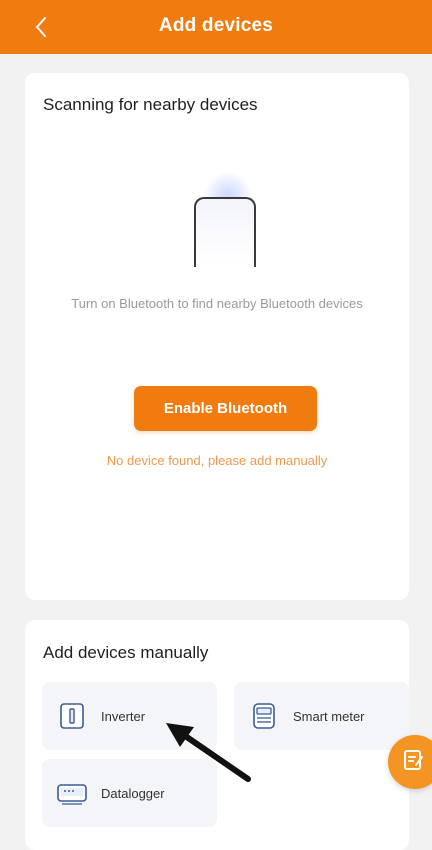 The image size is (432, 850). Describe the element at coordinates (150, 104) in the screenshot. I see `scan-section-title: Scanning for nearby devices` at that location.